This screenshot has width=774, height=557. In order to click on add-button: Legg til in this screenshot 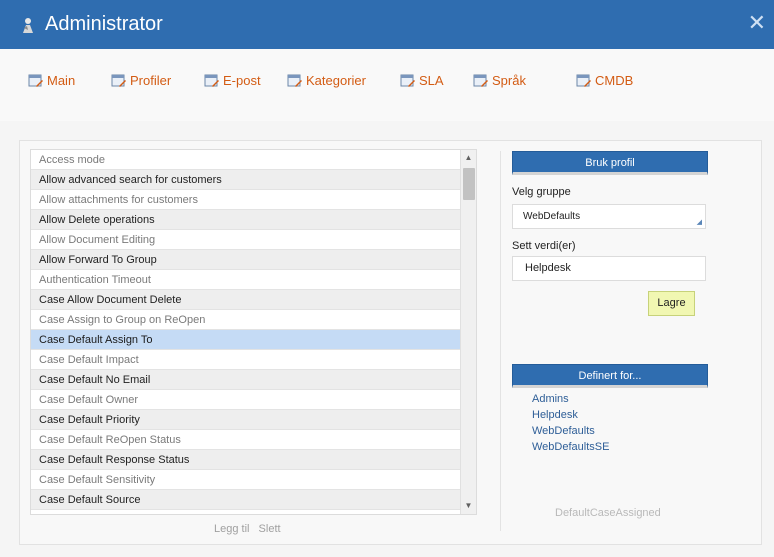, I will do `click(231, 529)`.